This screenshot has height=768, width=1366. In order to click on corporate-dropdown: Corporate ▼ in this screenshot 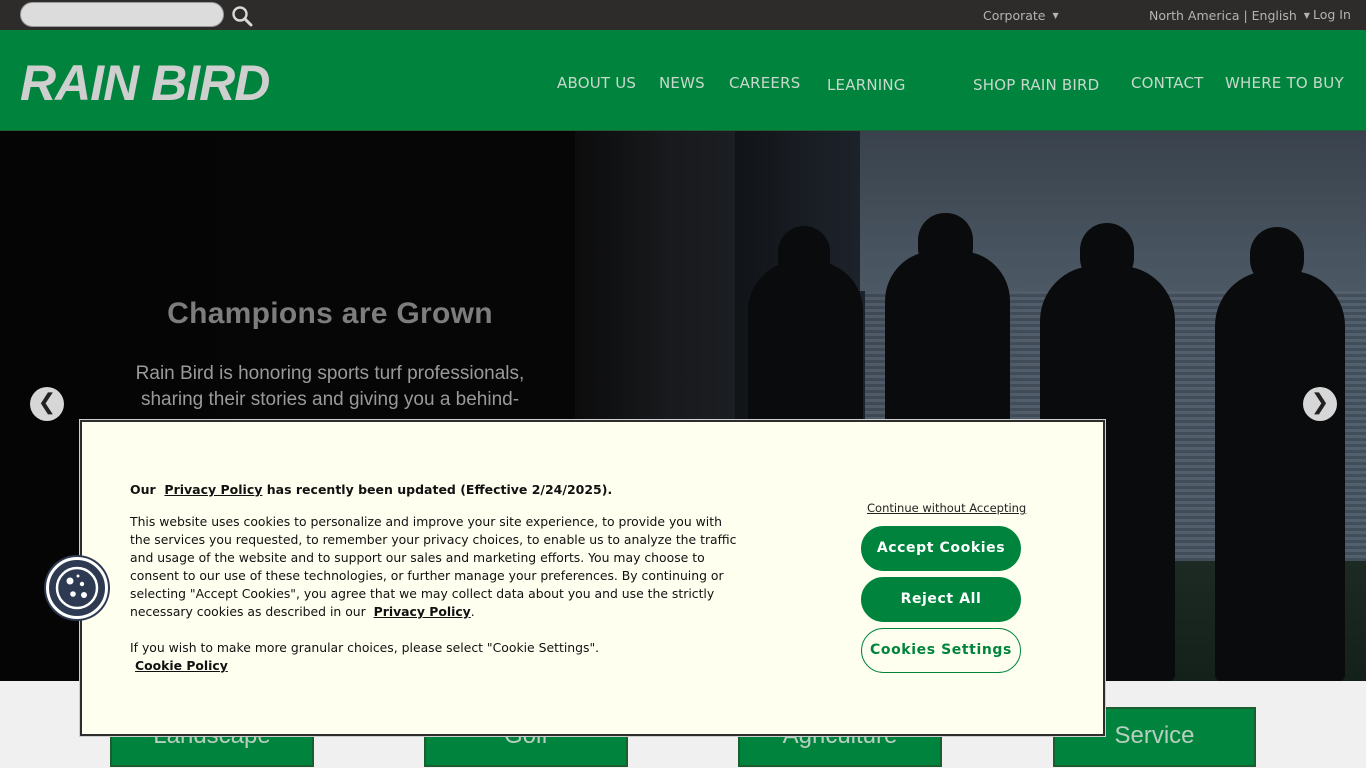, I will do `click(1021, 15)`.